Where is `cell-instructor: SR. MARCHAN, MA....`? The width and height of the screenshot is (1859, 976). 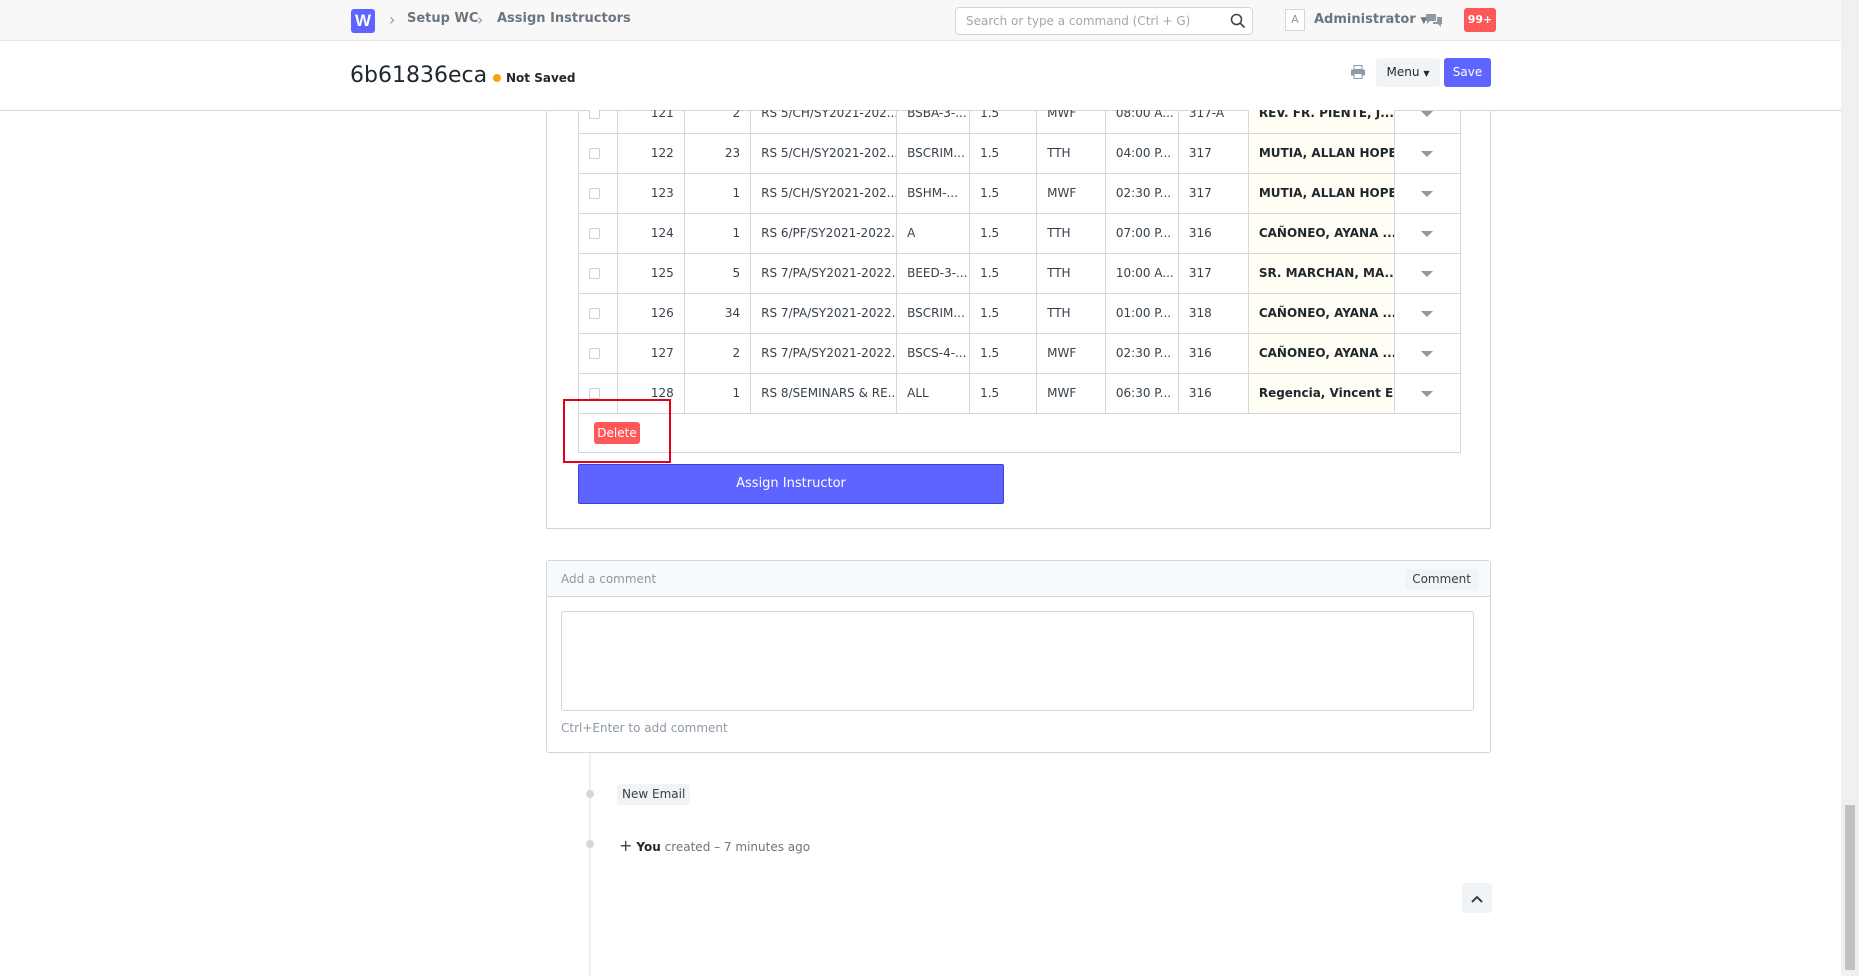
cell-instructor: SR. MARCHAN, MA.... is located at coordinates (1321, 273).